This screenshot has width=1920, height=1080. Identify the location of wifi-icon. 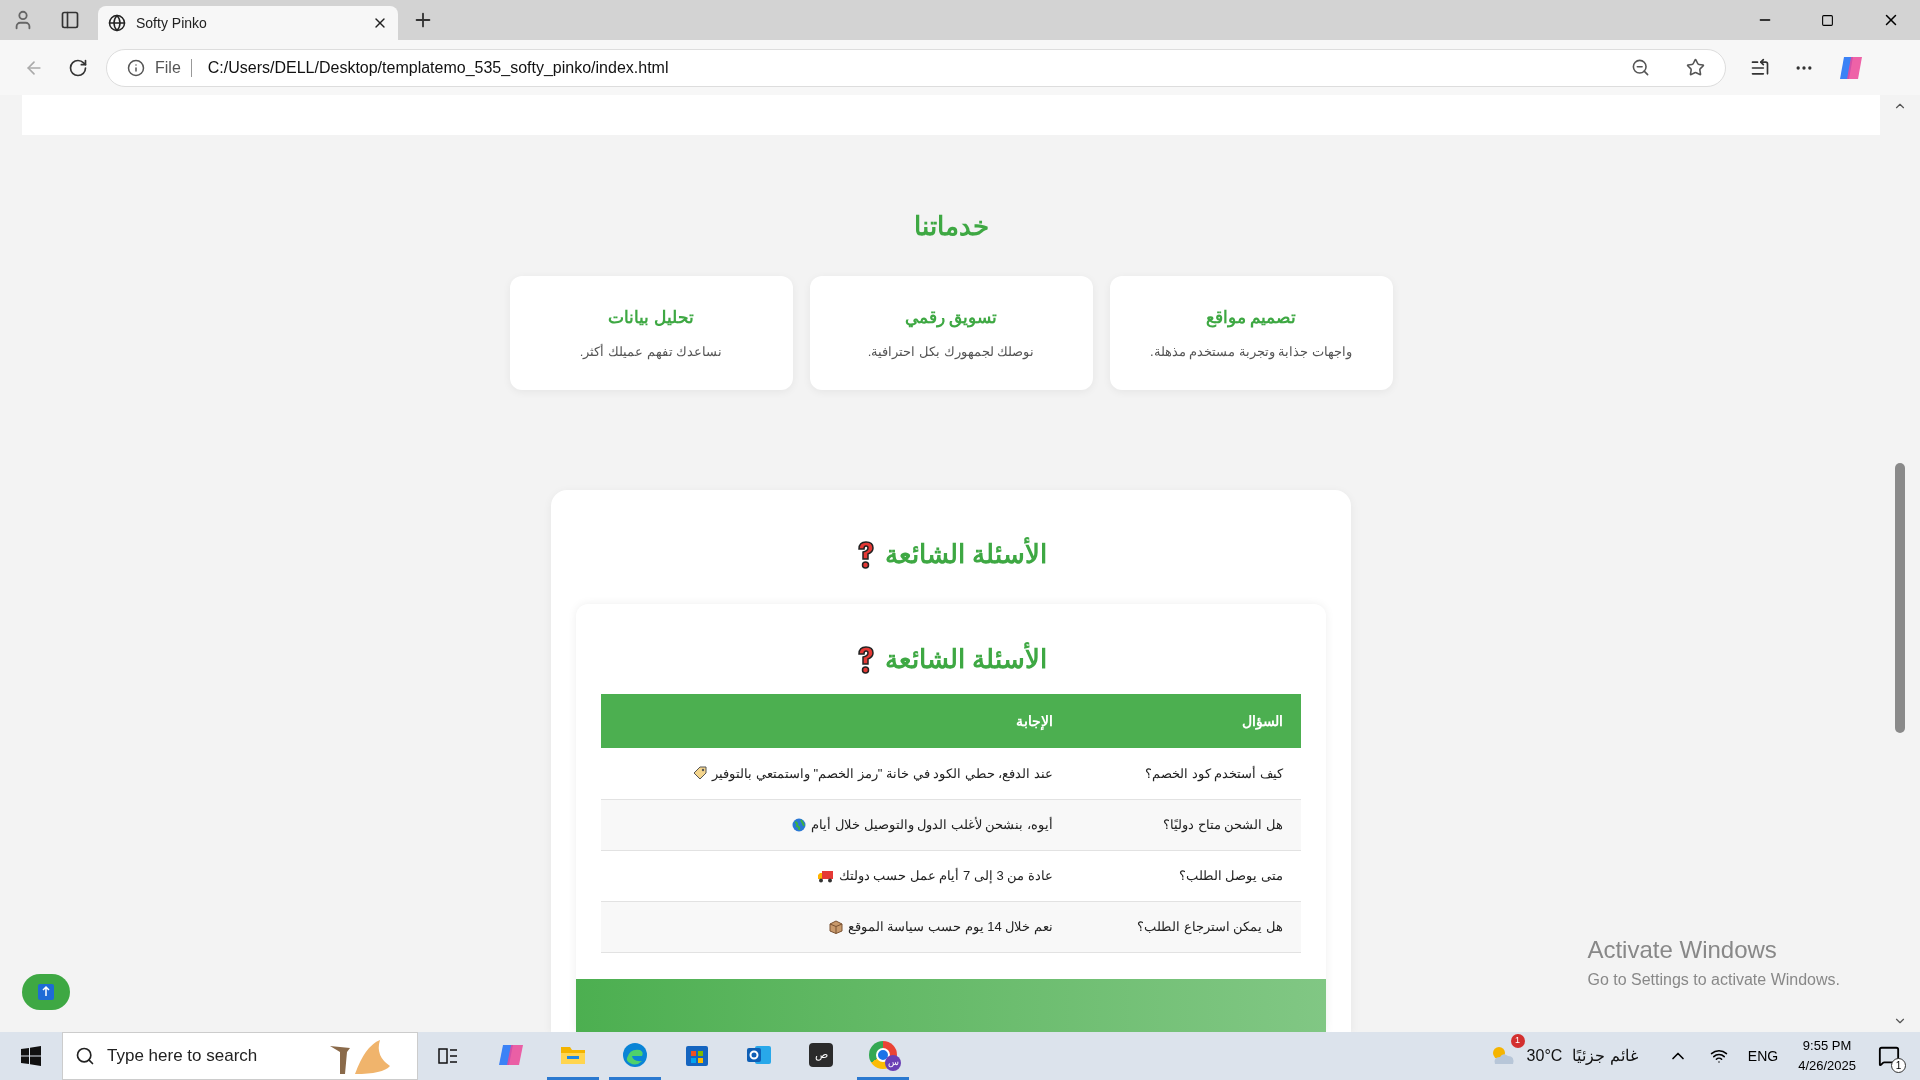
(1718, 1056).